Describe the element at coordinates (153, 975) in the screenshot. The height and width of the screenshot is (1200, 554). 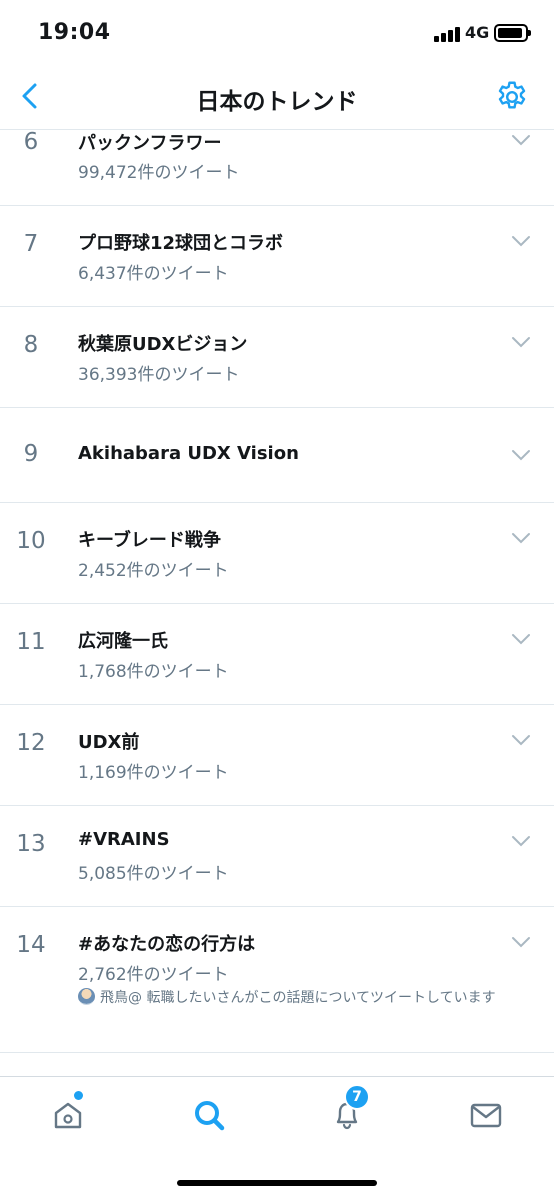
I see `trend-tweet-count: 2,762件のツイート` at that location.